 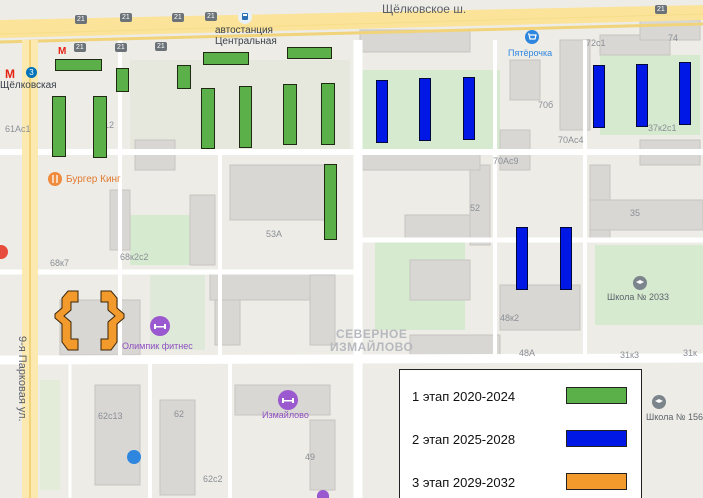 I want to click on building-number: 31к3, so click(x=629, y=355).